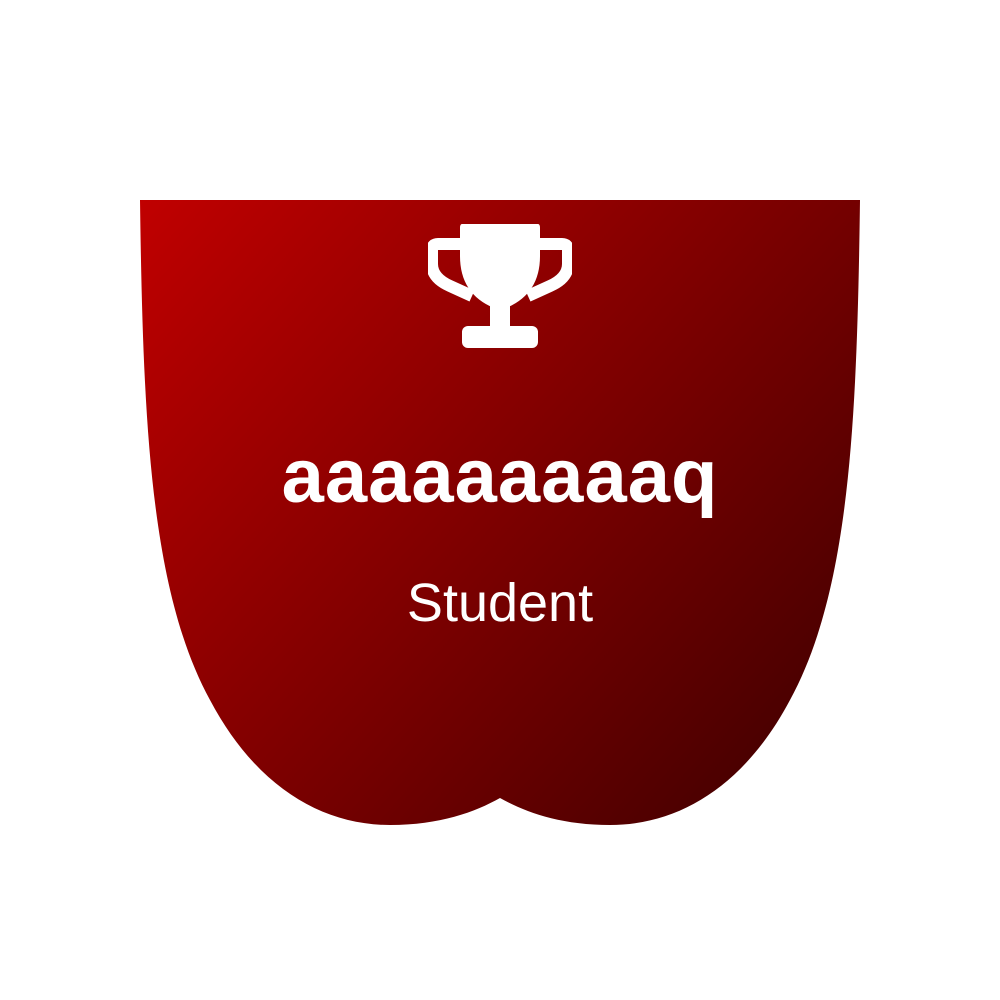 Image resolution: width=1000 pixels, height=1000 pixels. Describe the element at coordinates (500, 603) in the screenshot. I see `badge-role: Student` at that location.